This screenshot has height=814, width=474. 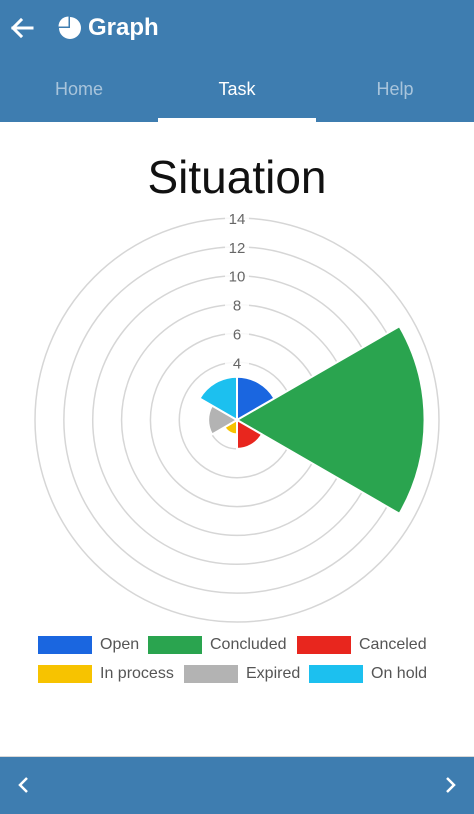 What do you see at coordinates (237, 277) in the screenshot?
I see `tick-label: 10` at bounding box center [237, 277].